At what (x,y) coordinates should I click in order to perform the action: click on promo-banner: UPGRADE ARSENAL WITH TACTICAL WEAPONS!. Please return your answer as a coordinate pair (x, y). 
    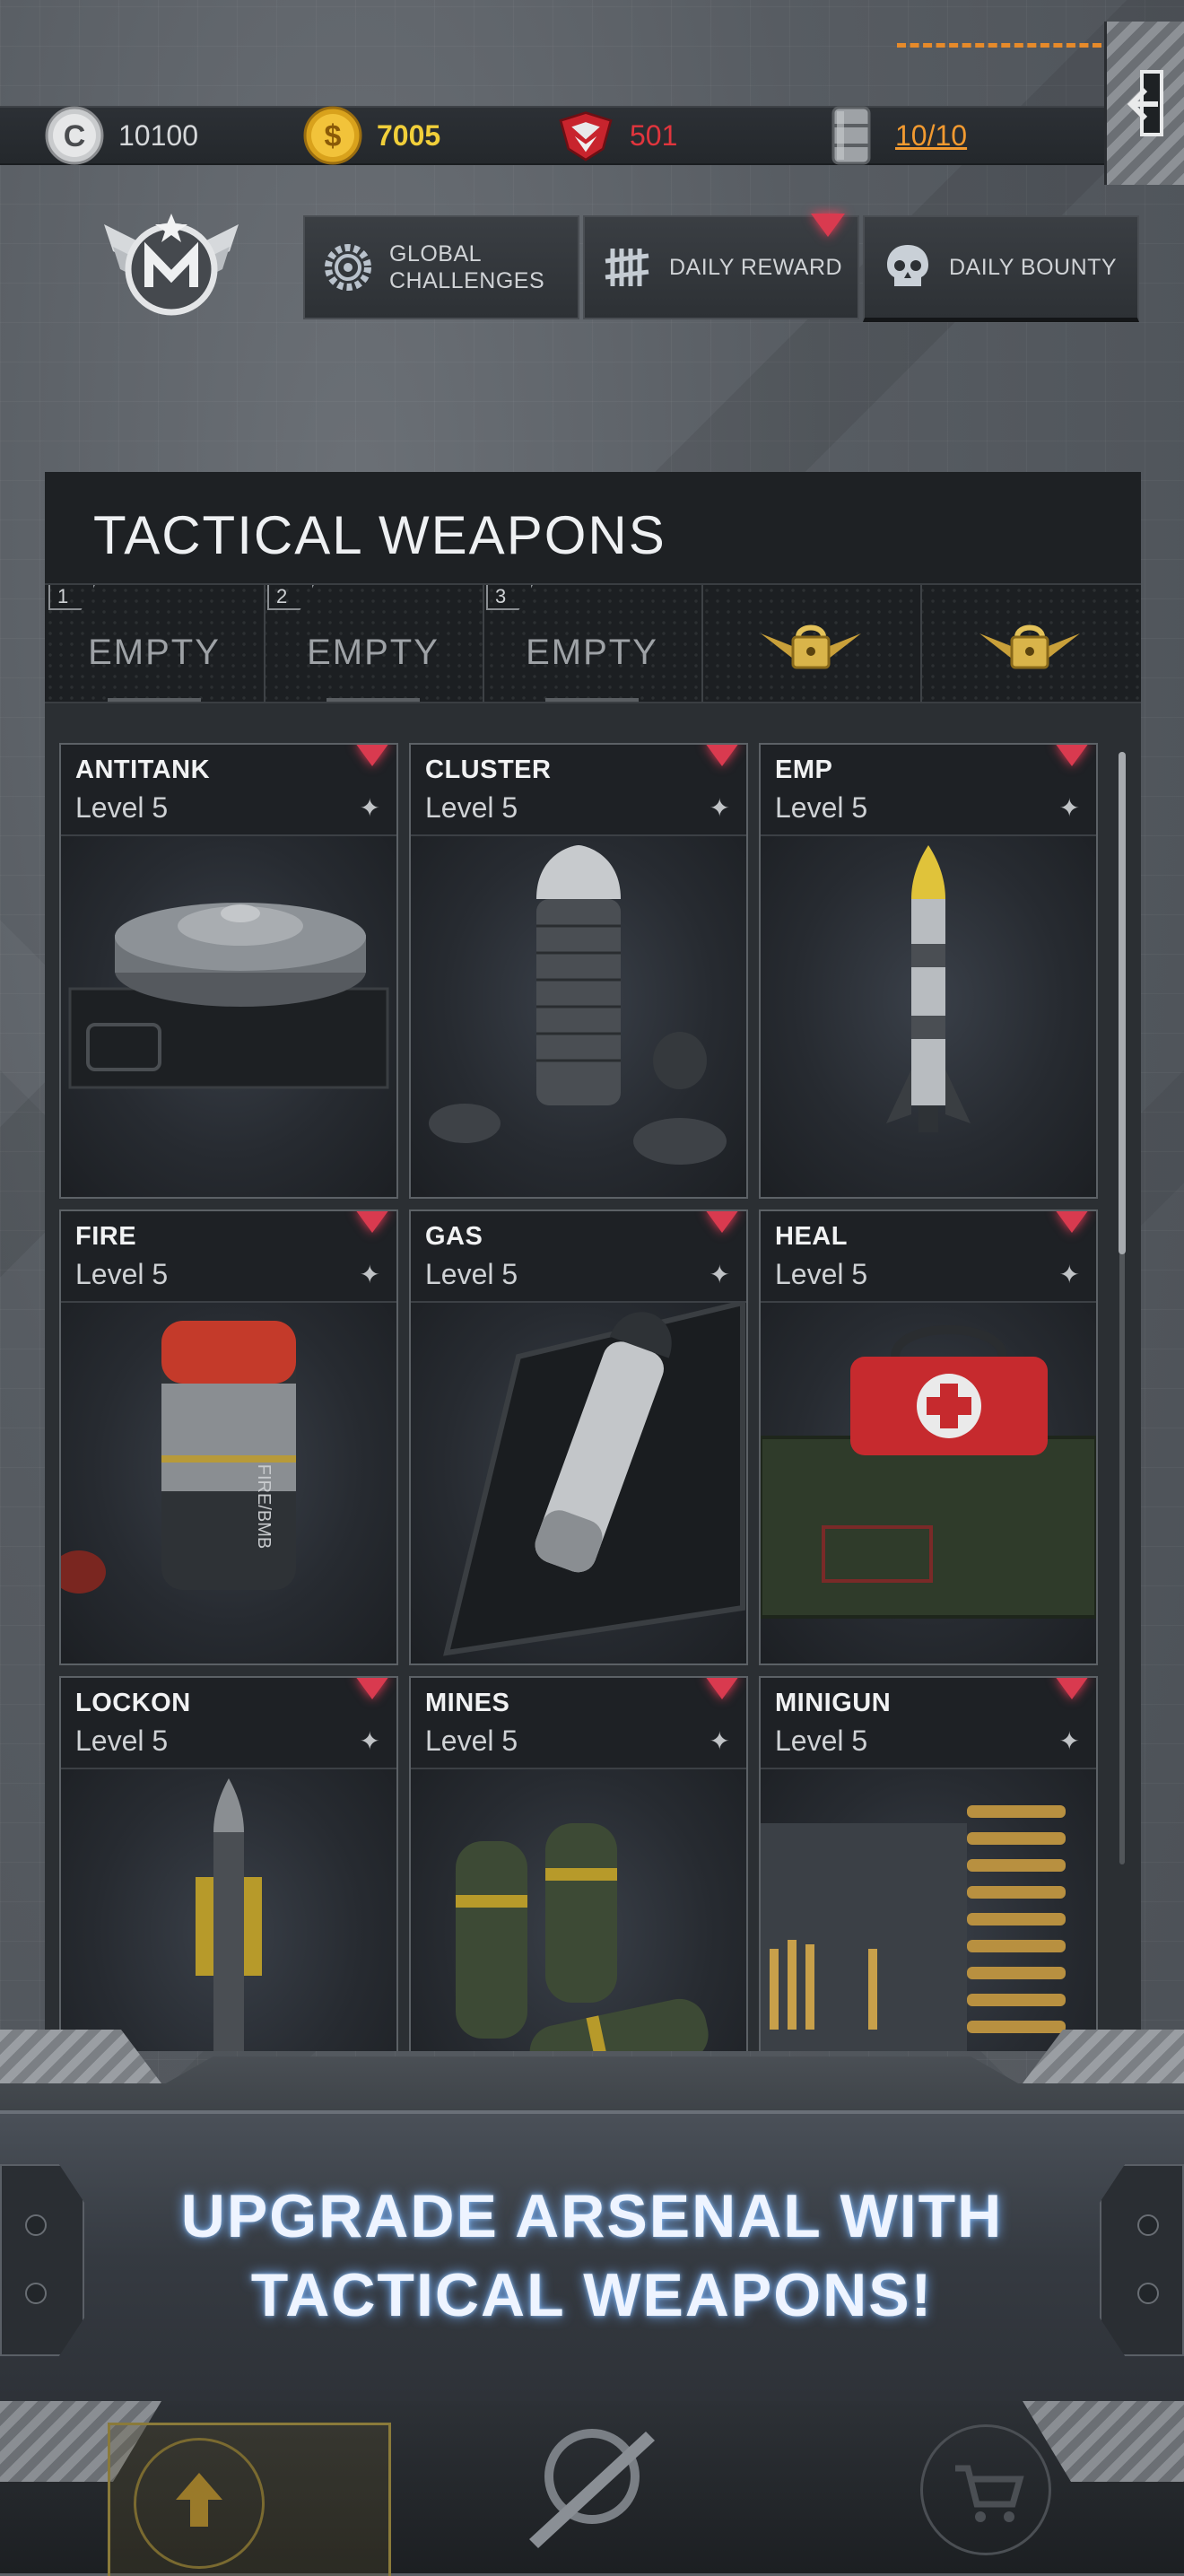
    Looking at the image, I should click on (592, 2258).